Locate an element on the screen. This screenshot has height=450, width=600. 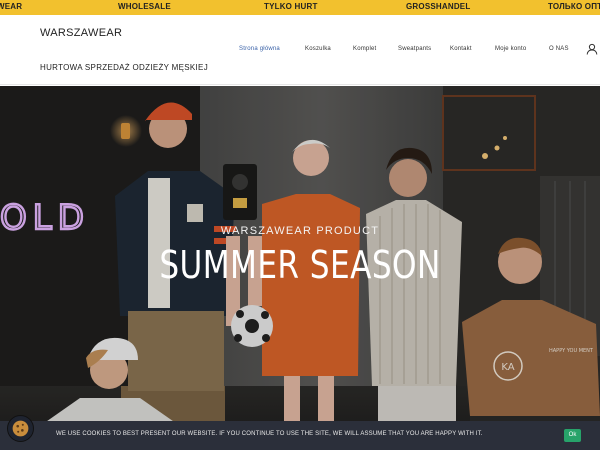
user-icon is located at coordinates (592, 49).